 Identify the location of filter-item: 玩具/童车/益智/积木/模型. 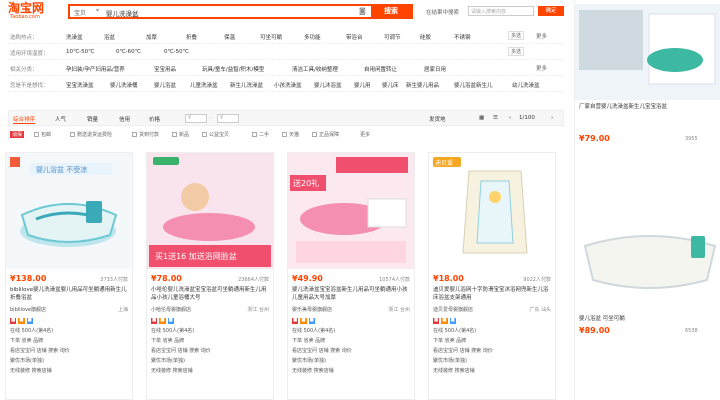
(233, 69).